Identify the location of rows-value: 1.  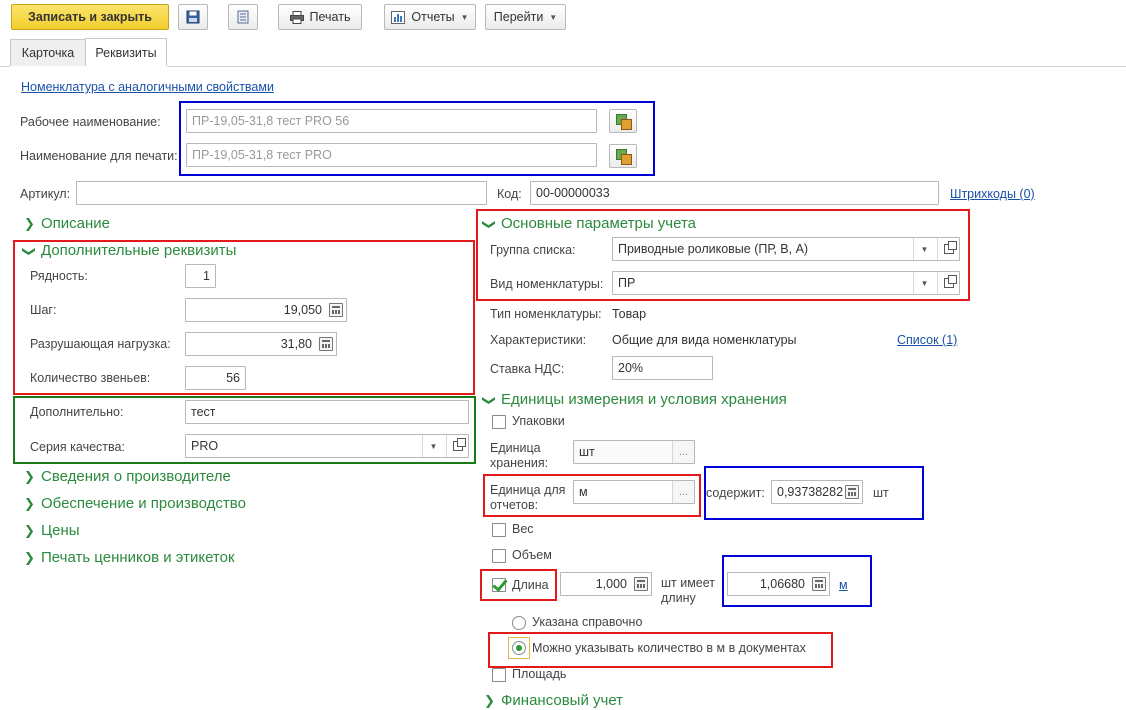
(206, 276).